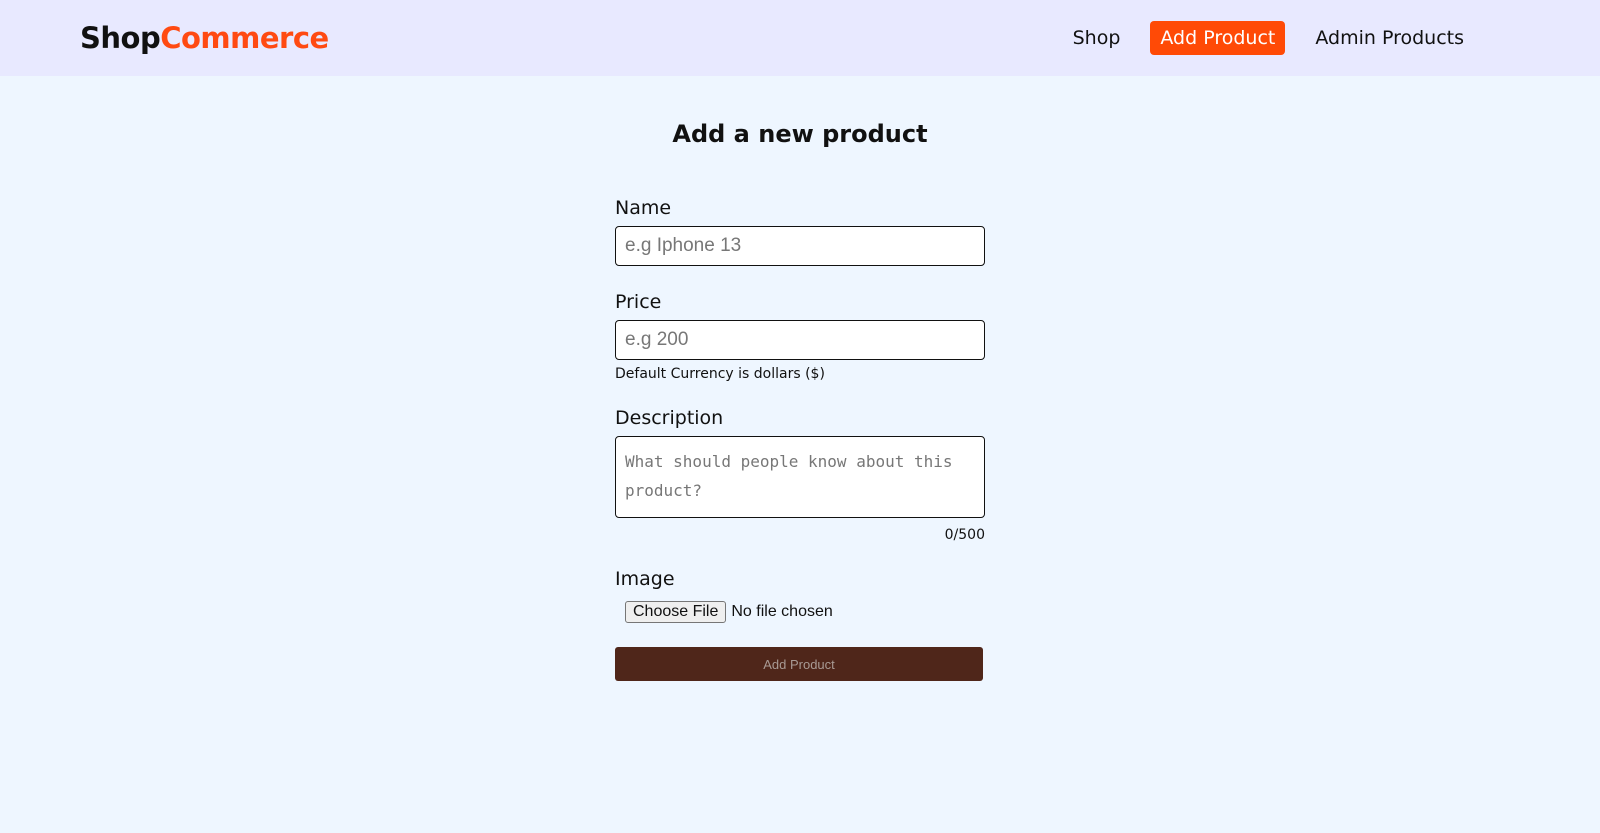 The image size is (1600, 833). Describe the element at coordinates (120, 38) in the screenshot. I see `logo-part-shop: Shop` at that location.